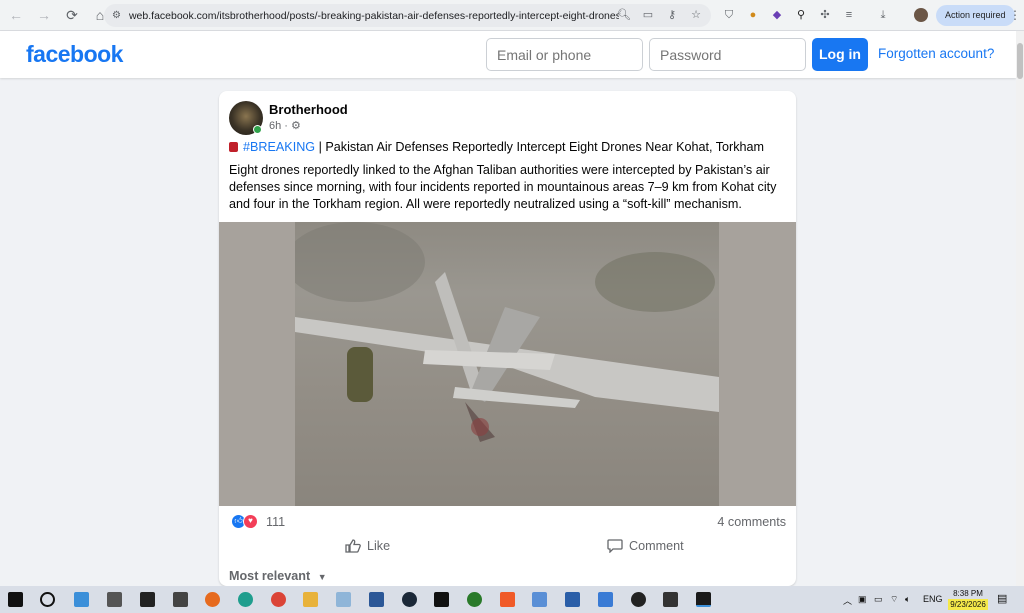 This screenshot has height=613, width=1024. Describe the element at coordinates (539, 599) in the screenshot. I see `vscode-icon` at that location.